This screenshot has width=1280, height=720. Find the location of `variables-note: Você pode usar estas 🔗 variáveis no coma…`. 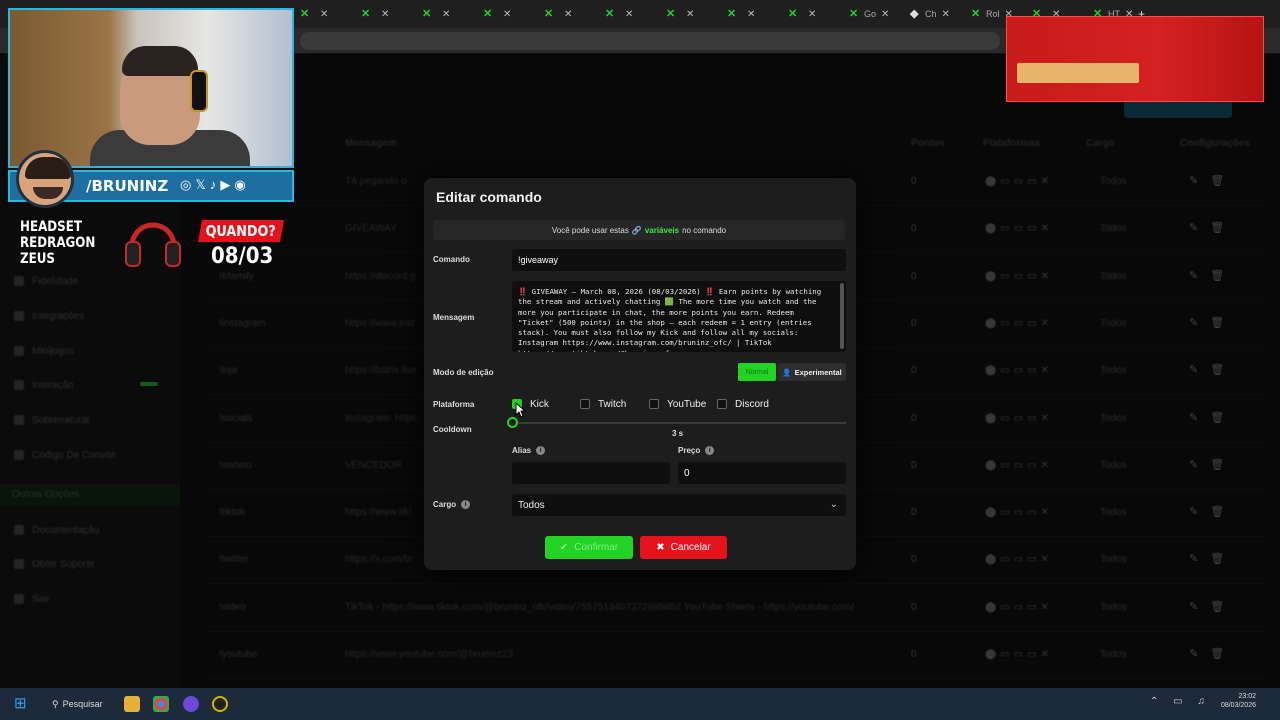

variables-note: Você pode usar estas 🔗 variáveis no coma… is located at coordinates (639, 230).